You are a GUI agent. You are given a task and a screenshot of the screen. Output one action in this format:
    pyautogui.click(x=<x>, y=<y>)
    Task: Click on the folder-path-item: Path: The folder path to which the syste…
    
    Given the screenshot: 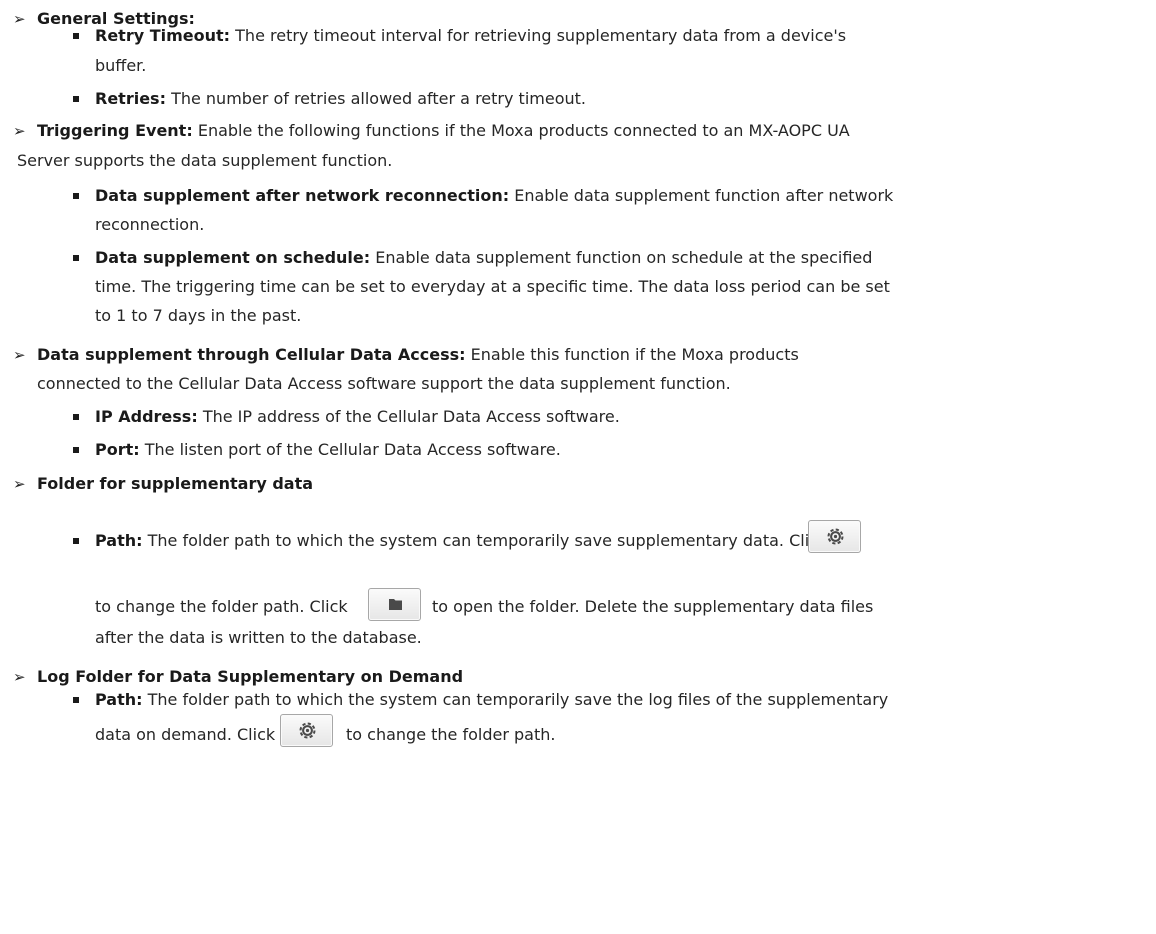 What is the action you would take?
    pyautogui.click(x=461, y=540)
    